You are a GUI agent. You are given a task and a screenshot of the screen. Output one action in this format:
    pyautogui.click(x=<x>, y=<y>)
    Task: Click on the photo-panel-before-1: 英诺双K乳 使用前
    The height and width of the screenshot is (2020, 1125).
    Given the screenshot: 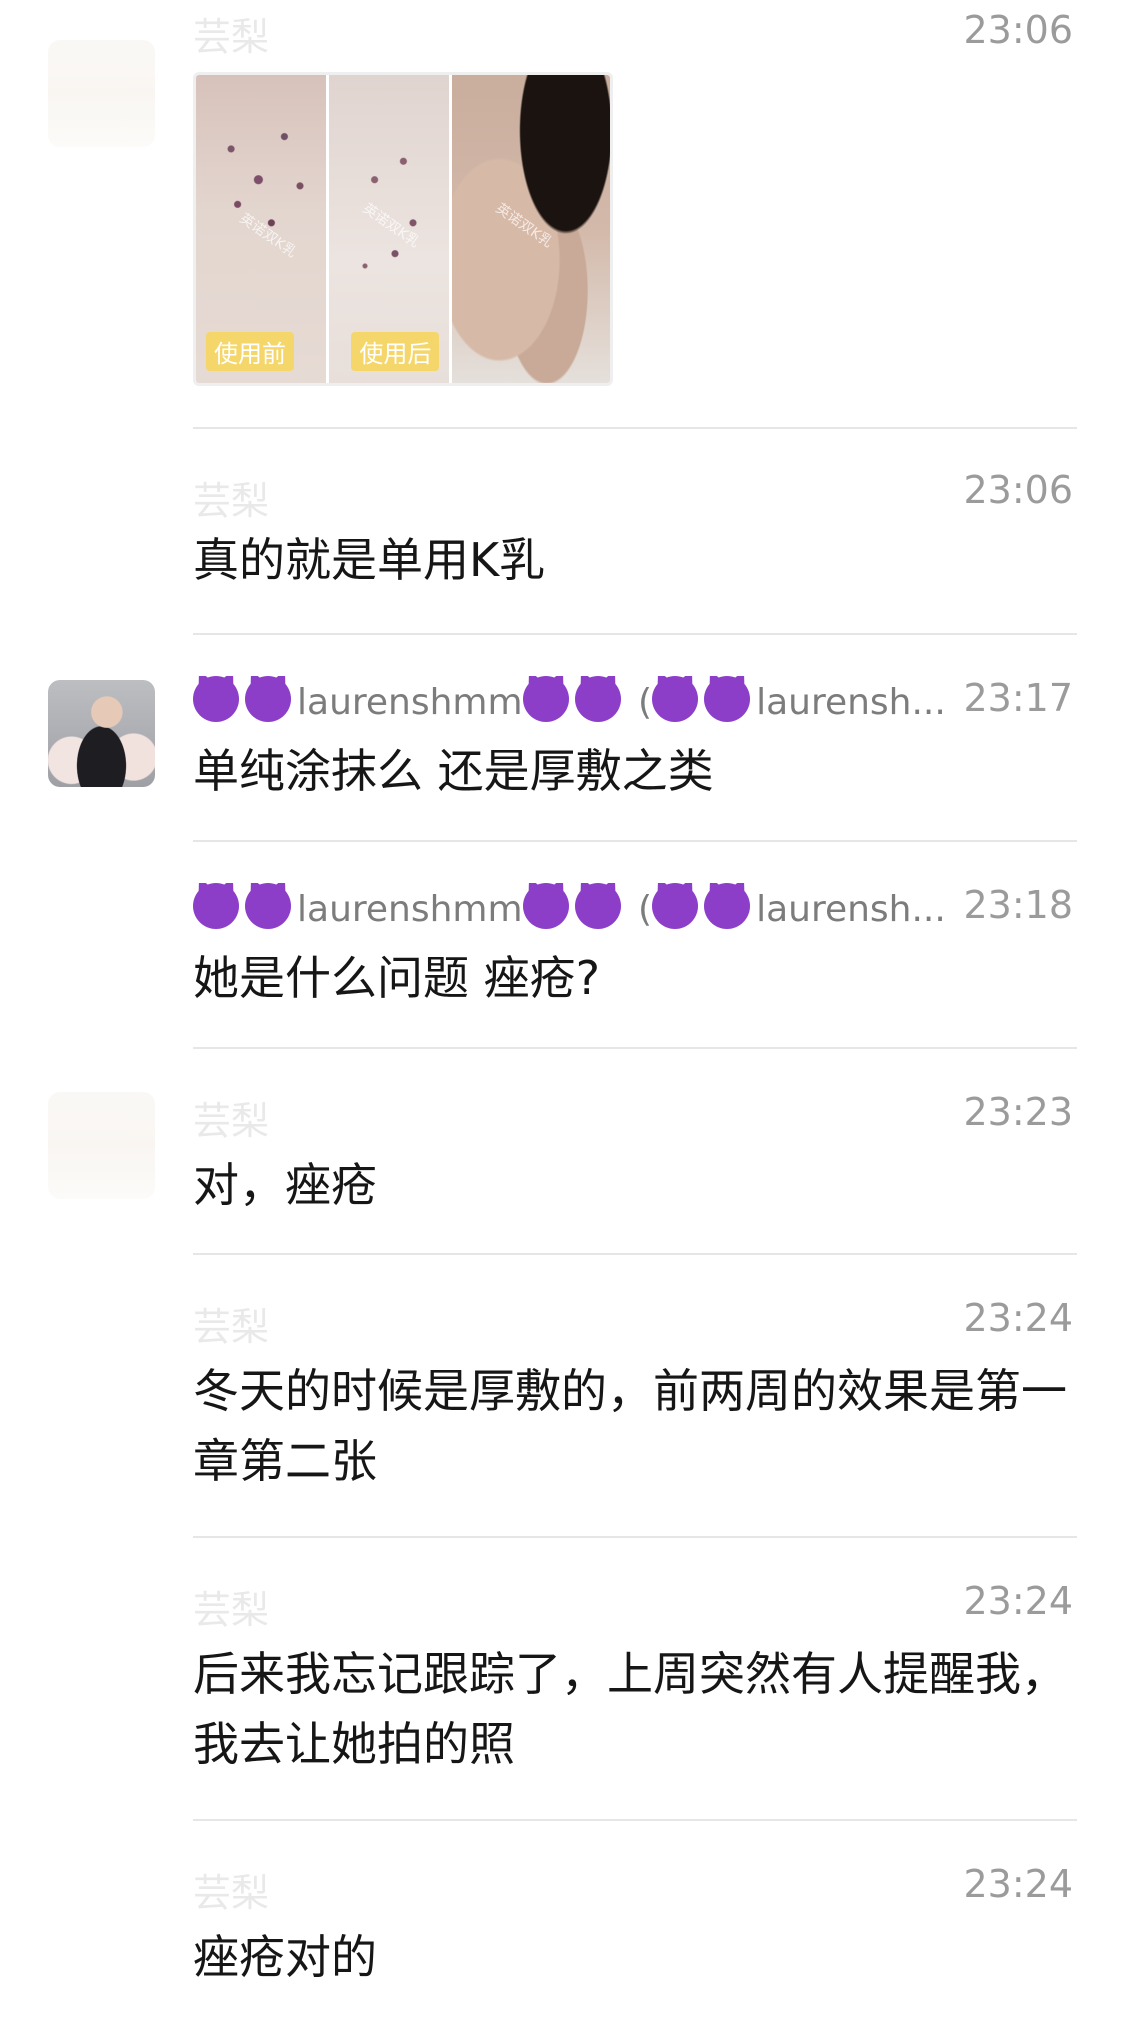 What is the action you would take?
    pyautogui.click(x=261, y=229)
    